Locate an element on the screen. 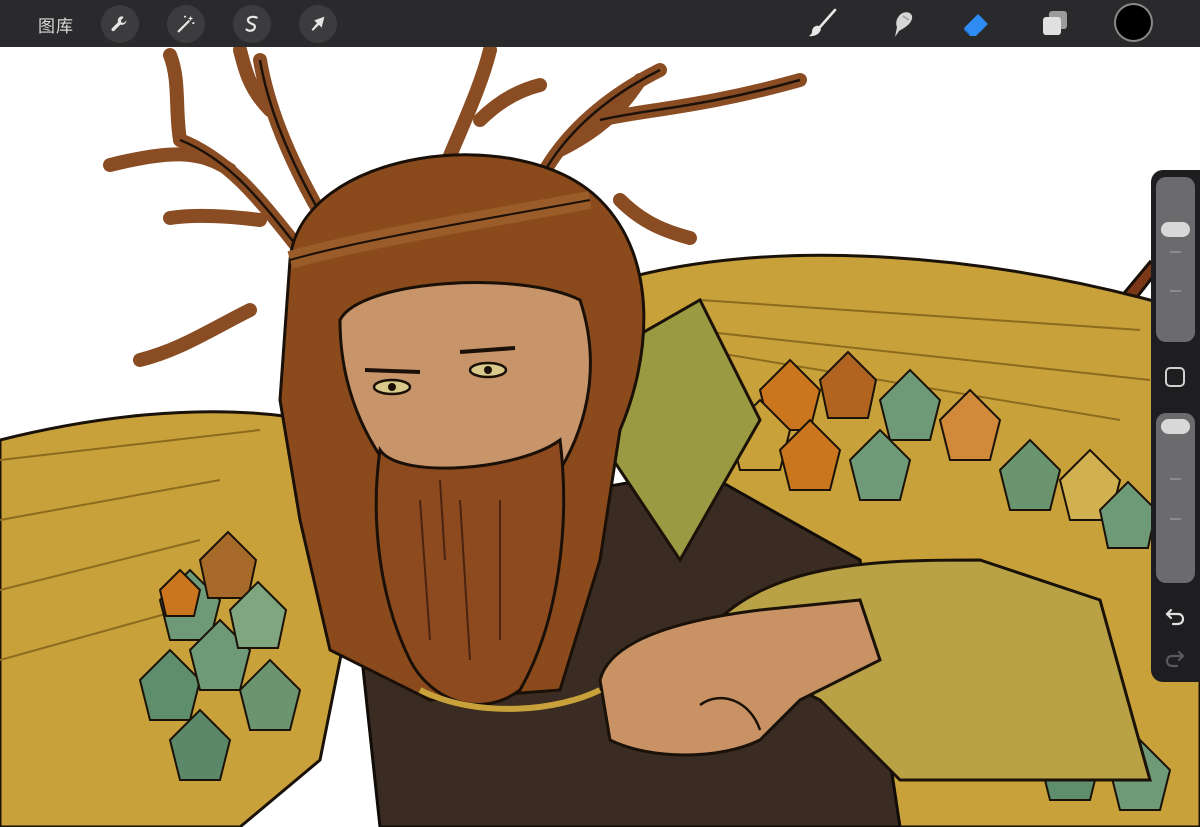 The image size is (1200, 827). brush-size-knob is located at coordinates (1175, 229).